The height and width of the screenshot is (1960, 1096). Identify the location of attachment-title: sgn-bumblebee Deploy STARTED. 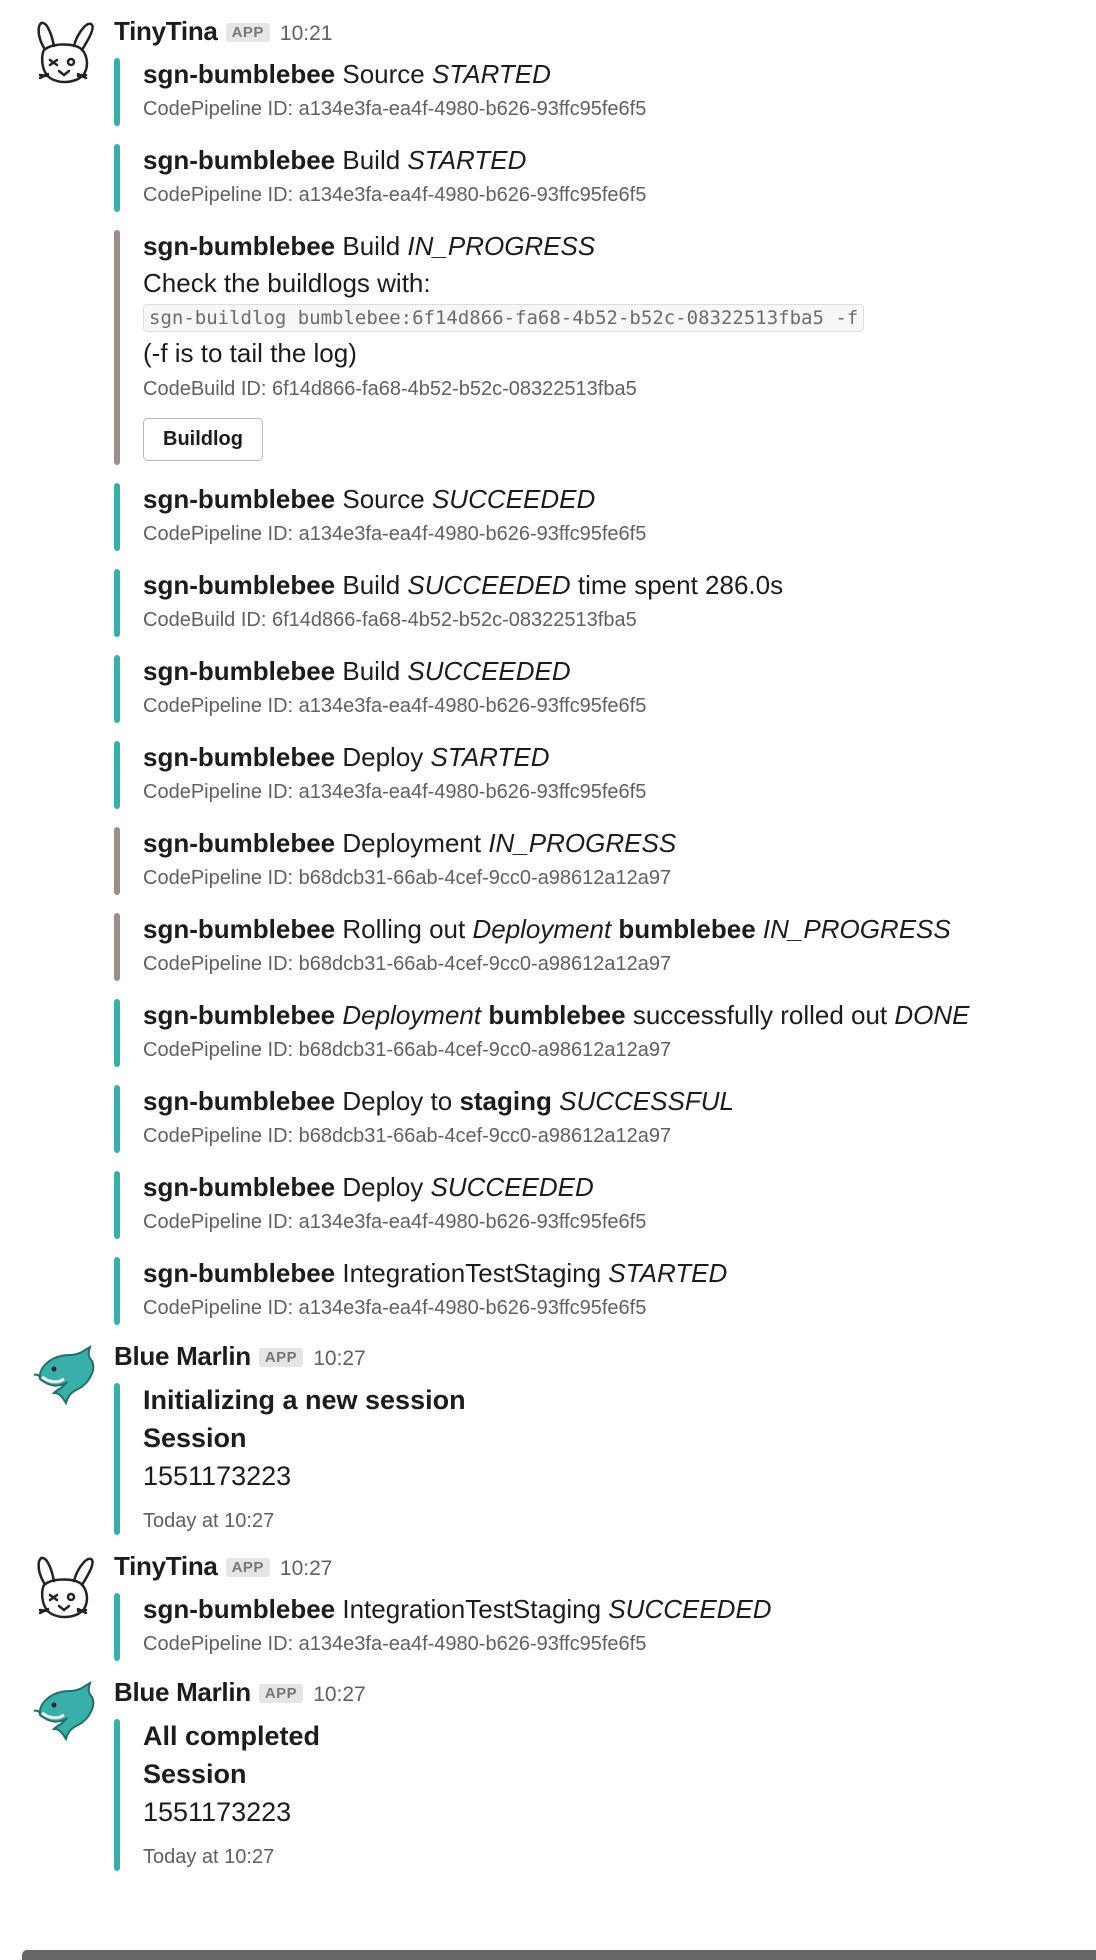
(609, 757).